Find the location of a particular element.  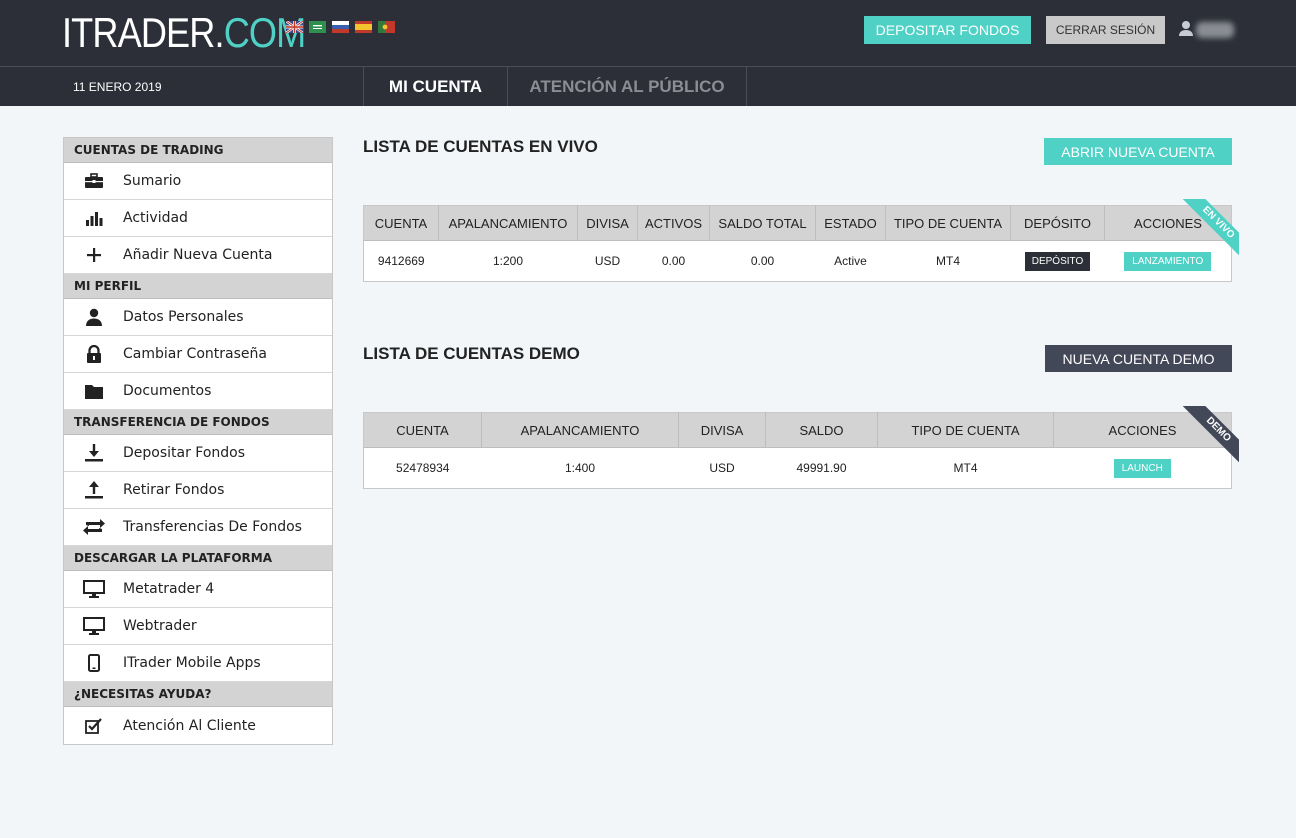

column-header: ACTIVOS is located at coordinates (673, 223).